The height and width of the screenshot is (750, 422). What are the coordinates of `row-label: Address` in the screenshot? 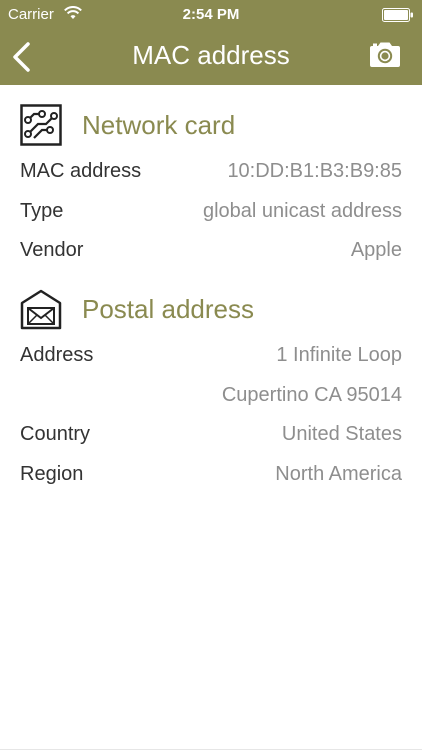 It's located at (57, 355).